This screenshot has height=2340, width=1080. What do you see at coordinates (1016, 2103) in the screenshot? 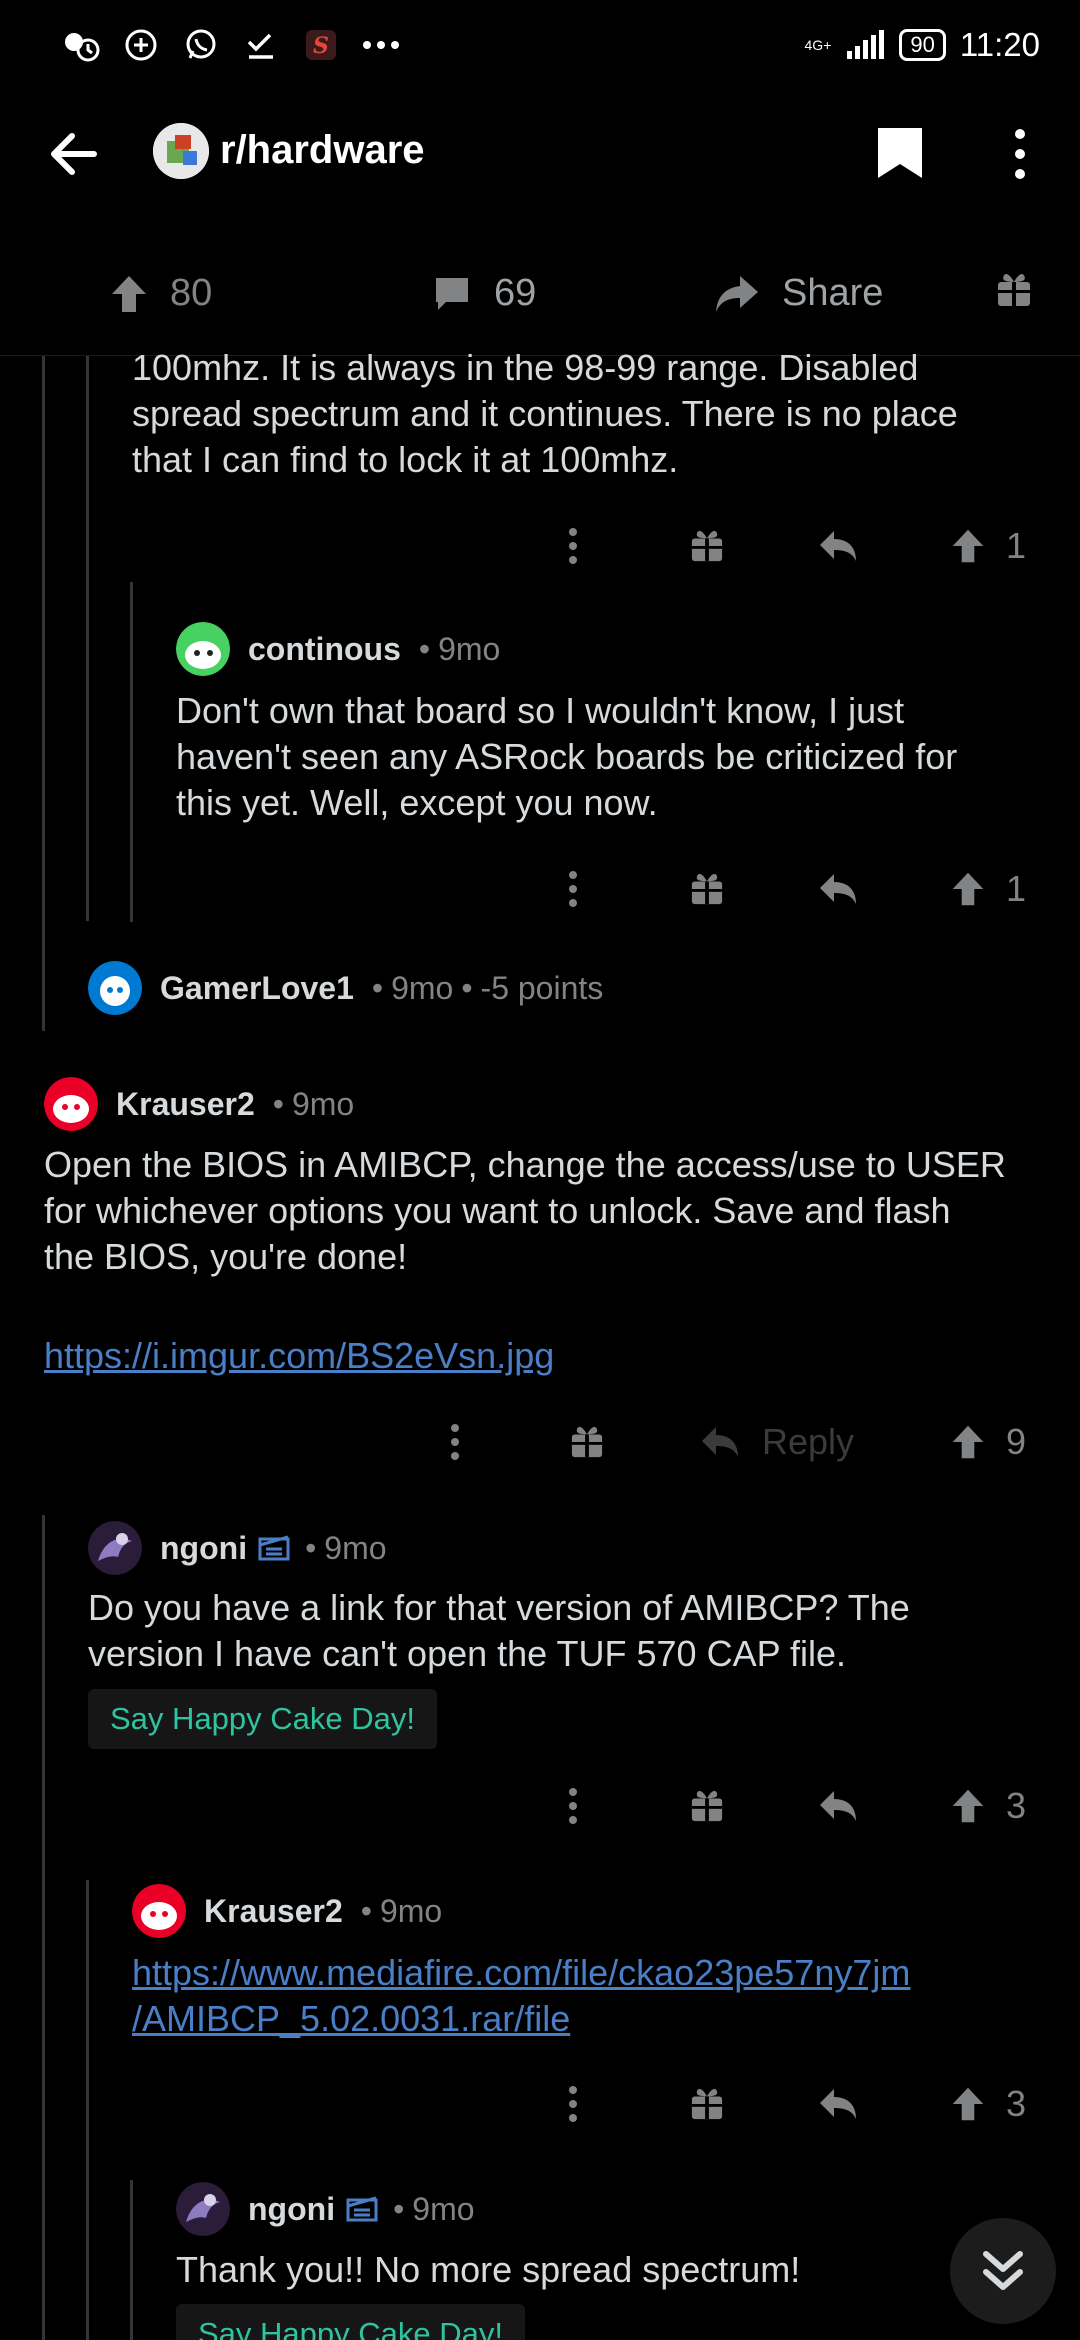
I see `score: 3` at bounding box center [1016, 2103].